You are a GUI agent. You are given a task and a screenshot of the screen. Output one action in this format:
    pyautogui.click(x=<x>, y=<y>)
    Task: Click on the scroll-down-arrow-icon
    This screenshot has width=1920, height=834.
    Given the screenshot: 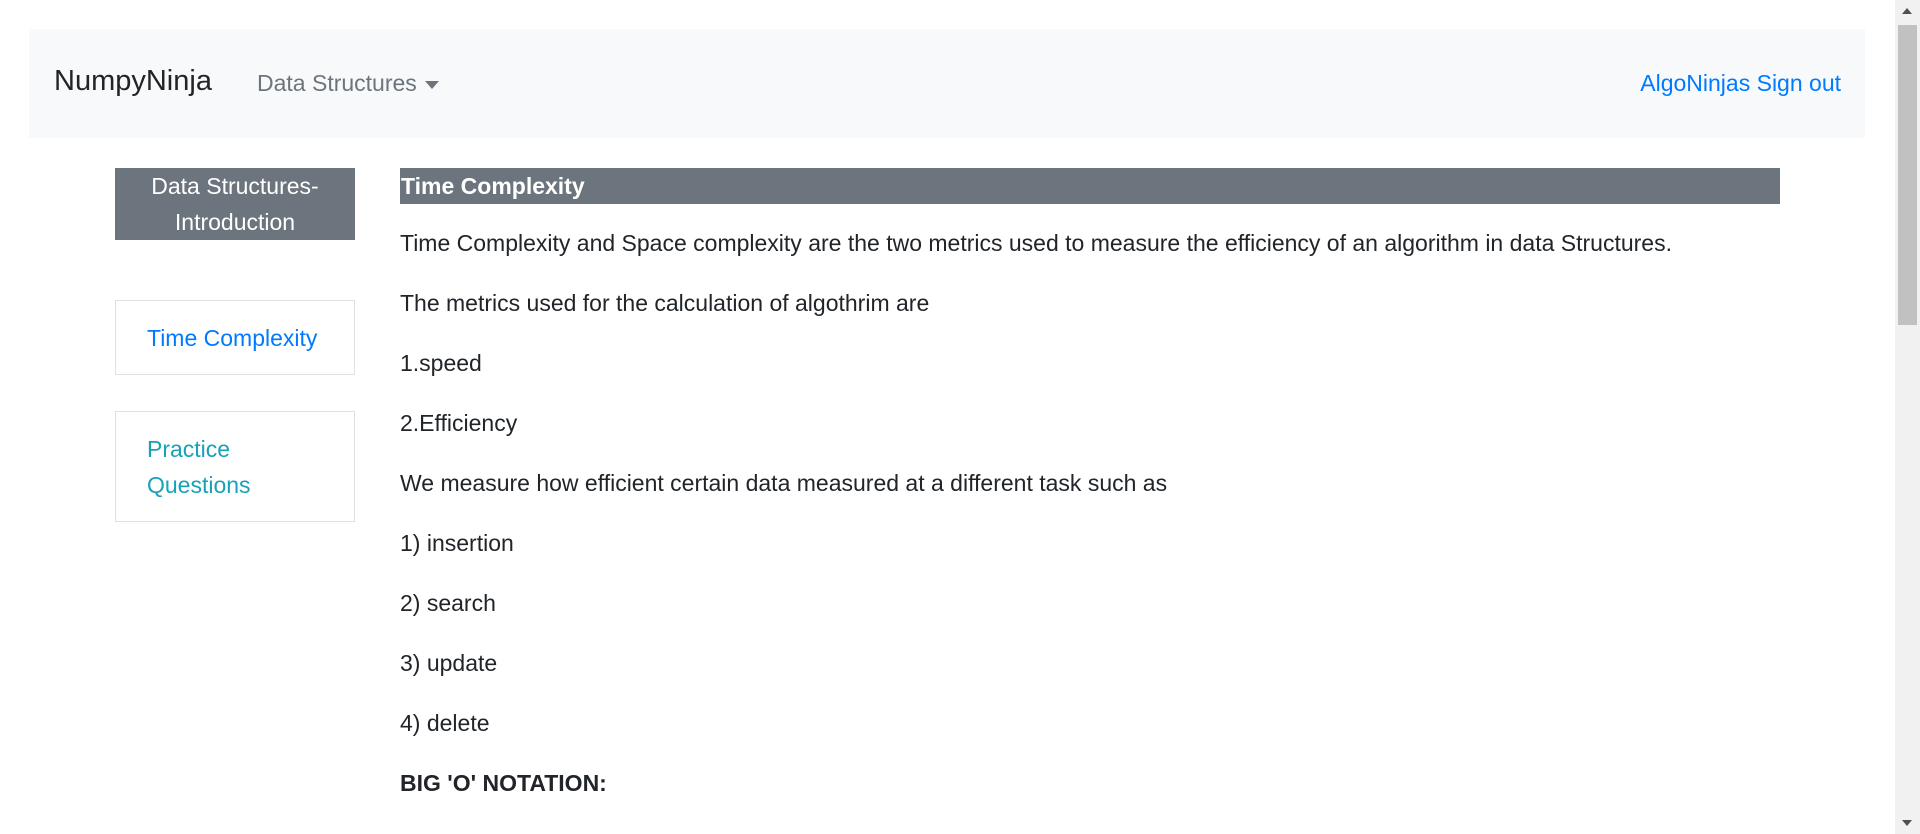 What is the action you would take?
    pyautogui.click(x=1907, y=823)
    